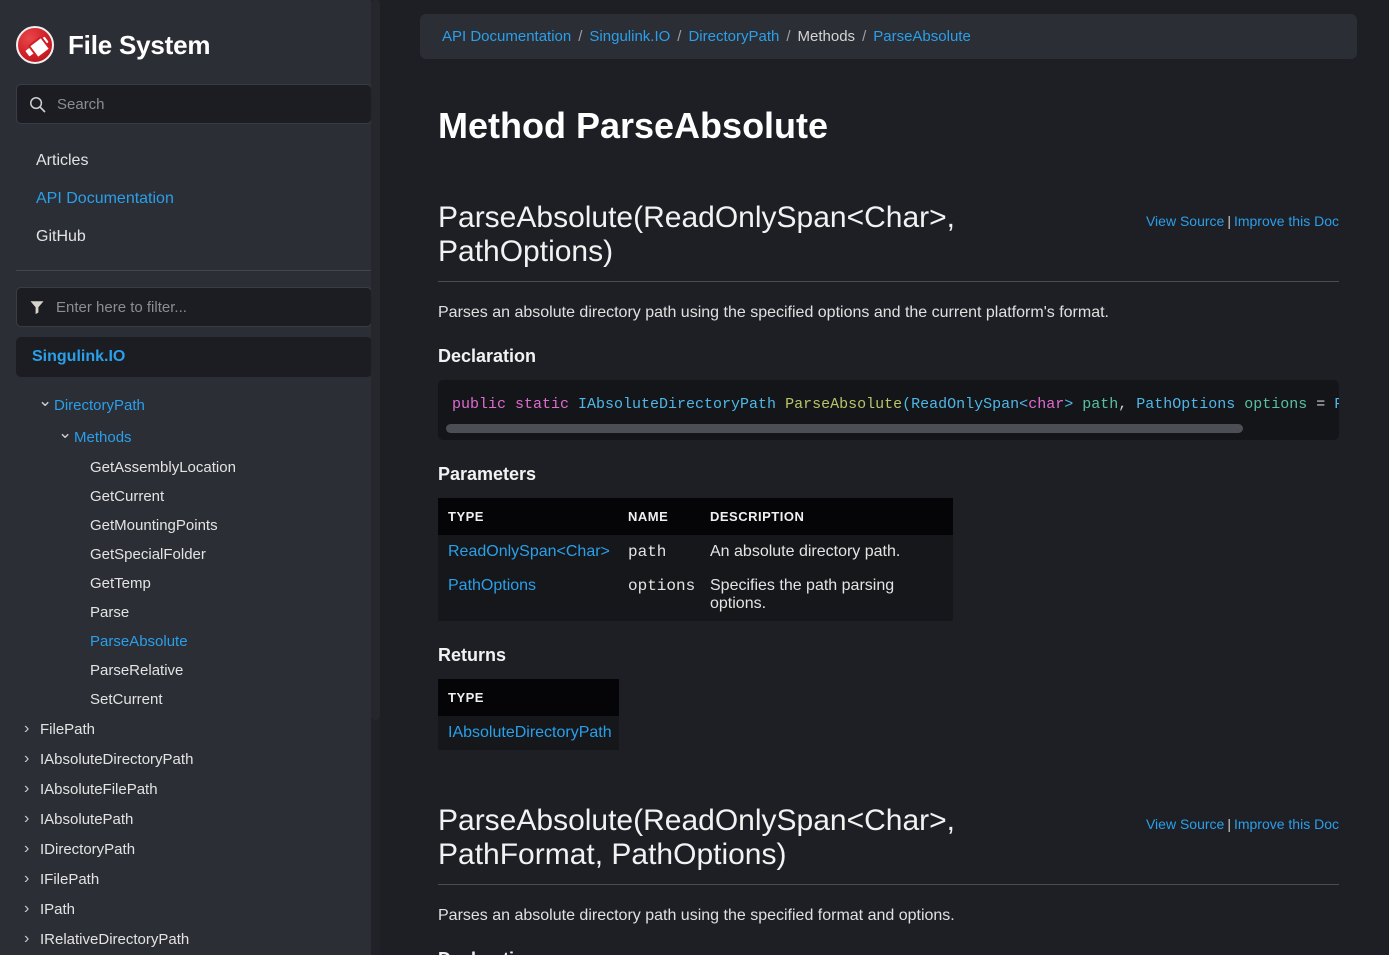 This screenshot has height=955, width=1389. I want to click on toc-root-singulink-io: Singulink.IO, so click(194, 357).